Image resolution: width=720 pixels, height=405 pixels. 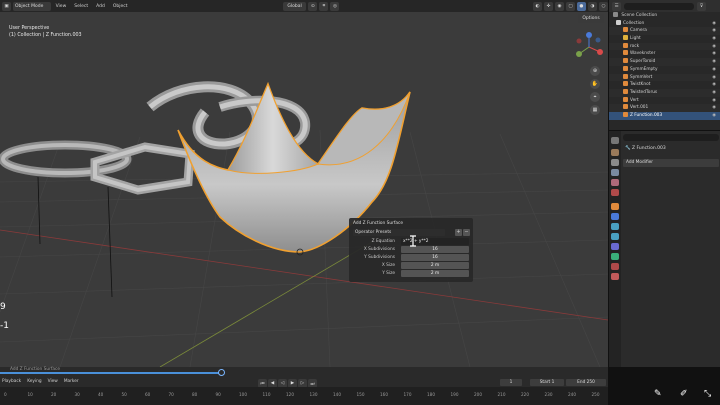 What do you see at coordinates (100, 6) in the screenshot?
I see `menu-add: Add` at bounding box center [100, 6].